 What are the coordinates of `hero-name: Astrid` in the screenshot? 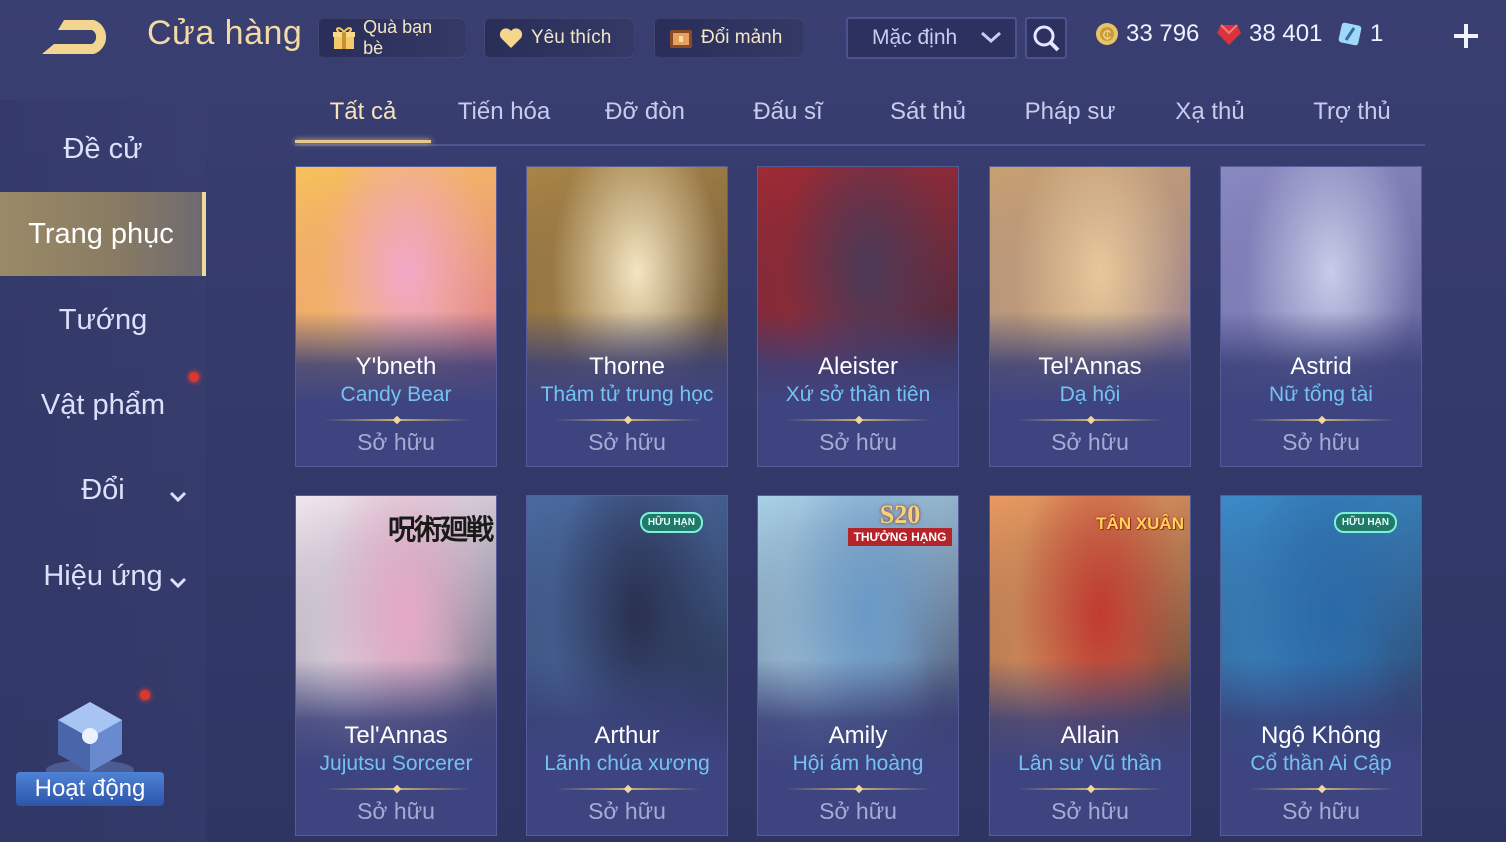 It's located at (1321, 366).